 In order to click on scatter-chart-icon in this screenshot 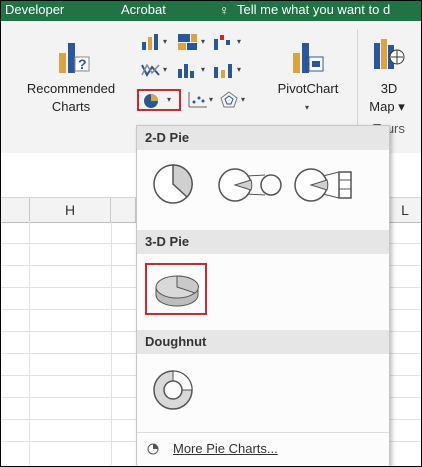, I will do `click(198, 100)`.